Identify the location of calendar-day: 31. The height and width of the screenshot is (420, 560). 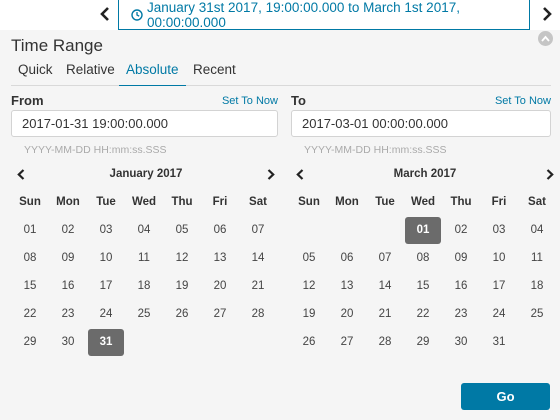
(499, 342).